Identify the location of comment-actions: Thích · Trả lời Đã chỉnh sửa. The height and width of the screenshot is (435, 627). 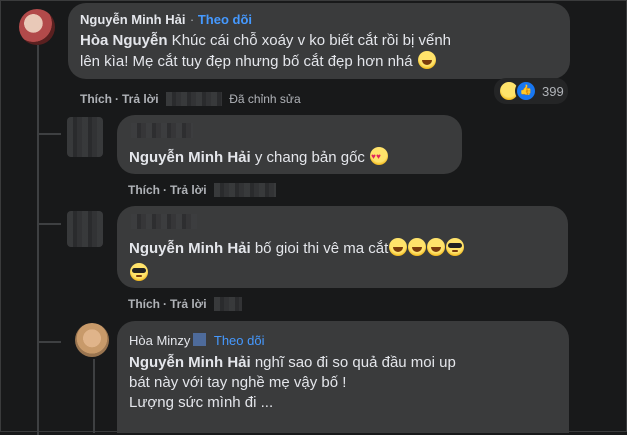
(190, 99).